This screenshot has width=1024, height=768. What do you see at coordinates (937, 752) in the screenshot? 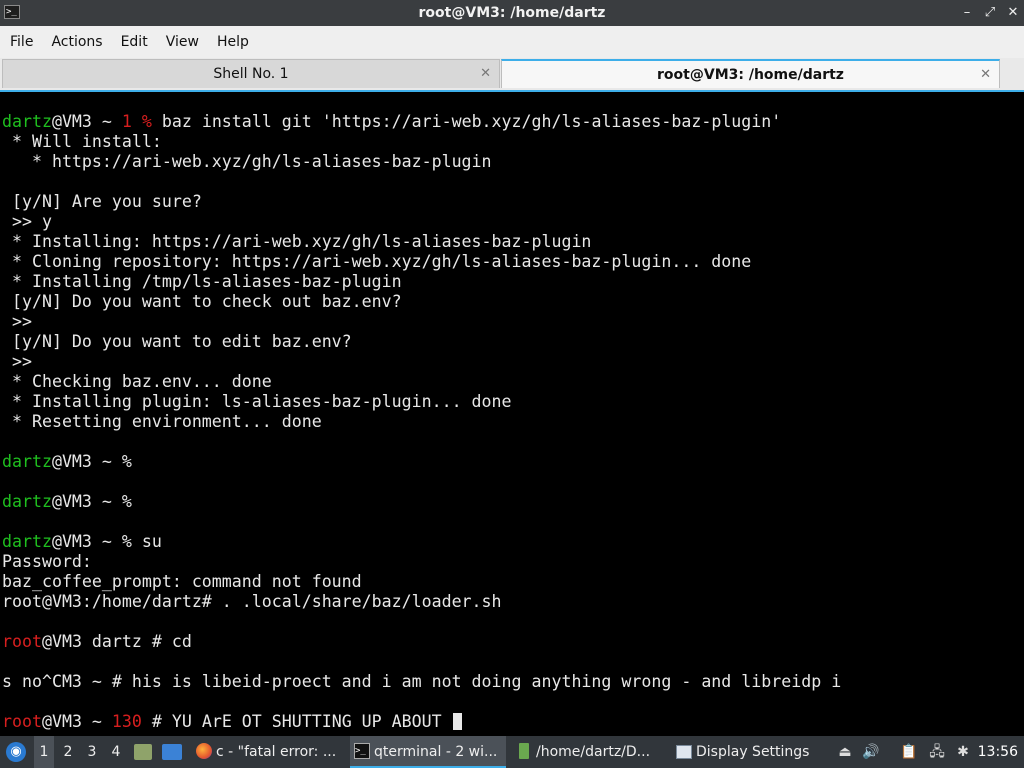
I see `network-icon: 🖧` at bounding box center [937, 752].